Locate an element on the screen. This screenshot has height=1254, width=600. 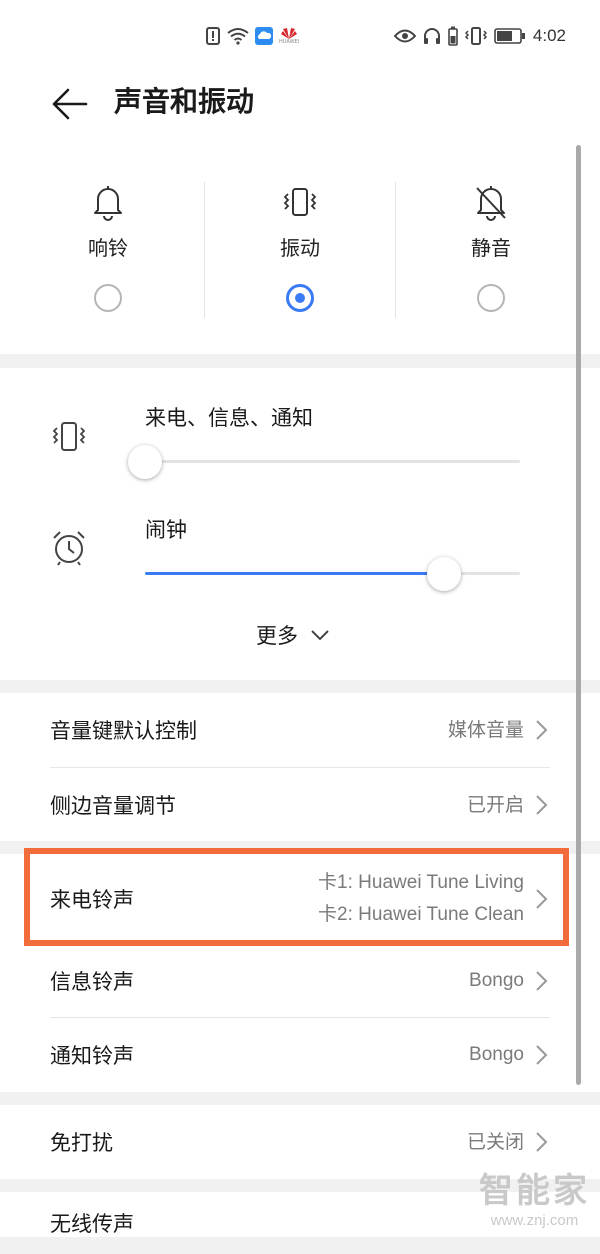
message-tone-label: 信息铃声 is located at coordinates (92, 981).